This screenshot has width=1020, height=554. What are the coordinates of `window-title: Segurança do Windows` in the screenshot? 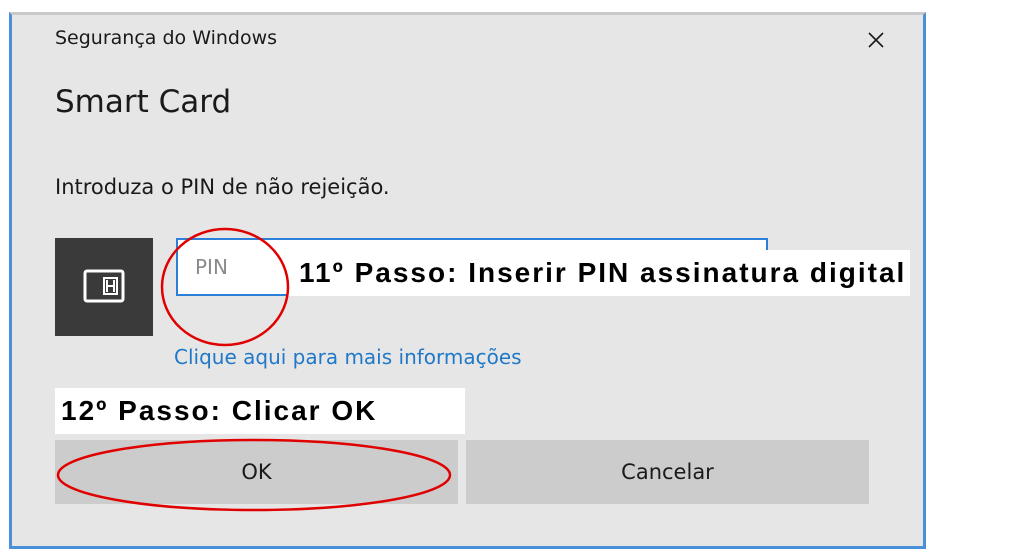 It's located at (166, 38).